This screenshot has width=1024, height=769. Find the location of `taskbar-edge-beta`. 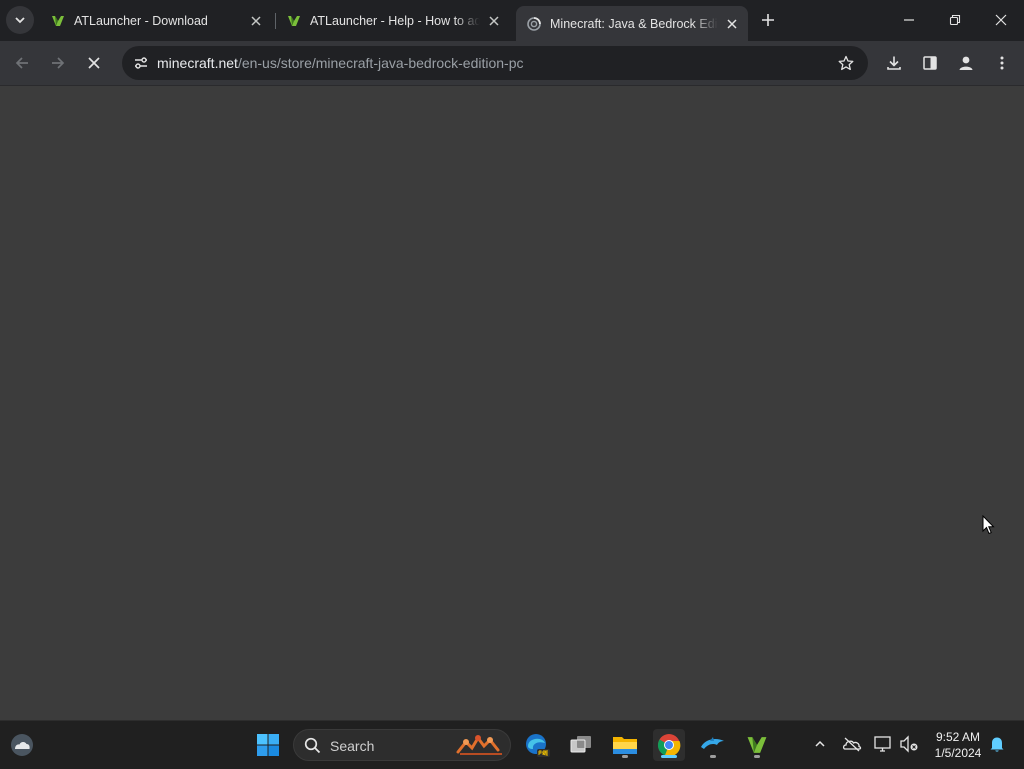

taskbar-edge-beta is located at coordinates (537, 745).